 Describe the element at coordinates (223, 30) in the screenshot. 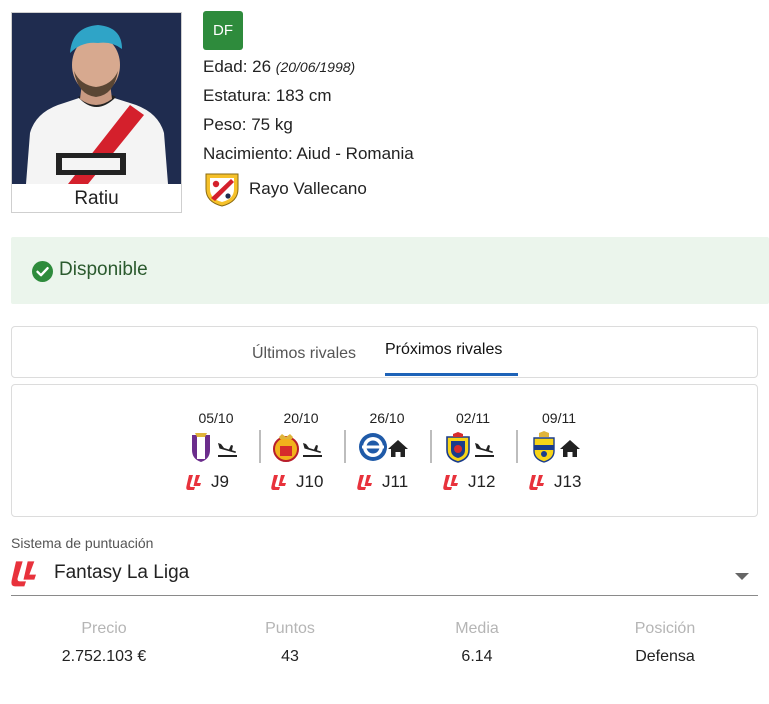

I see `position-badge: DF` at that location.